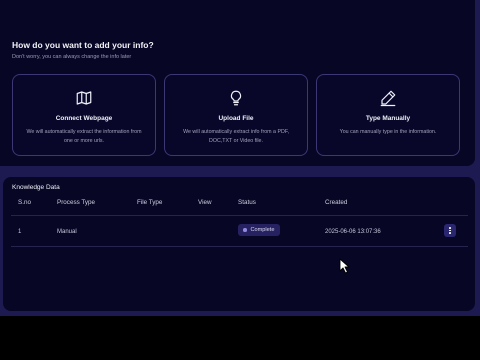 The image size is (480, 360). I want to click on column-header-status: Status, so click(247, 202).